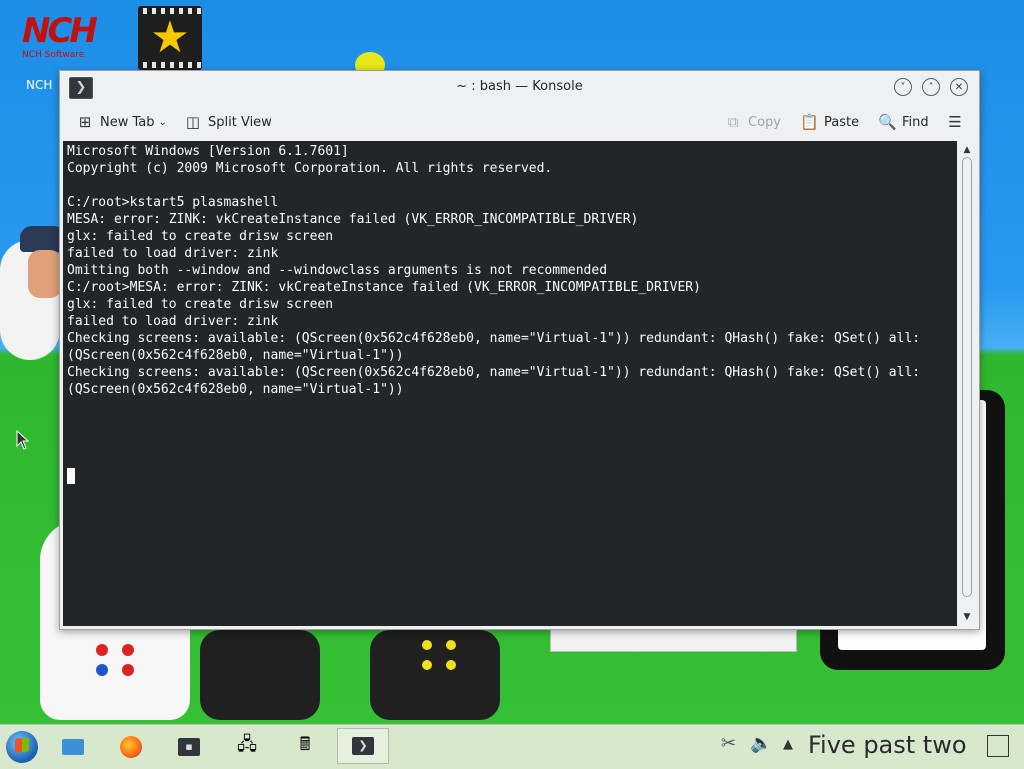 This screenshot has height=769, width=1024. I want to click on start-button, so click(22, 747).